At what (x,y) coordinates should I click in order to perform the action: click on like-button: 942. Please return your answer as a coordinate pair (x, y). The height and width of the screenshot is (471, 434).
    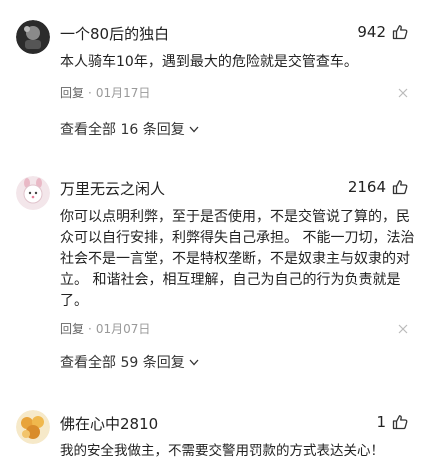
    Looking at the image, I should click on (382, 32).